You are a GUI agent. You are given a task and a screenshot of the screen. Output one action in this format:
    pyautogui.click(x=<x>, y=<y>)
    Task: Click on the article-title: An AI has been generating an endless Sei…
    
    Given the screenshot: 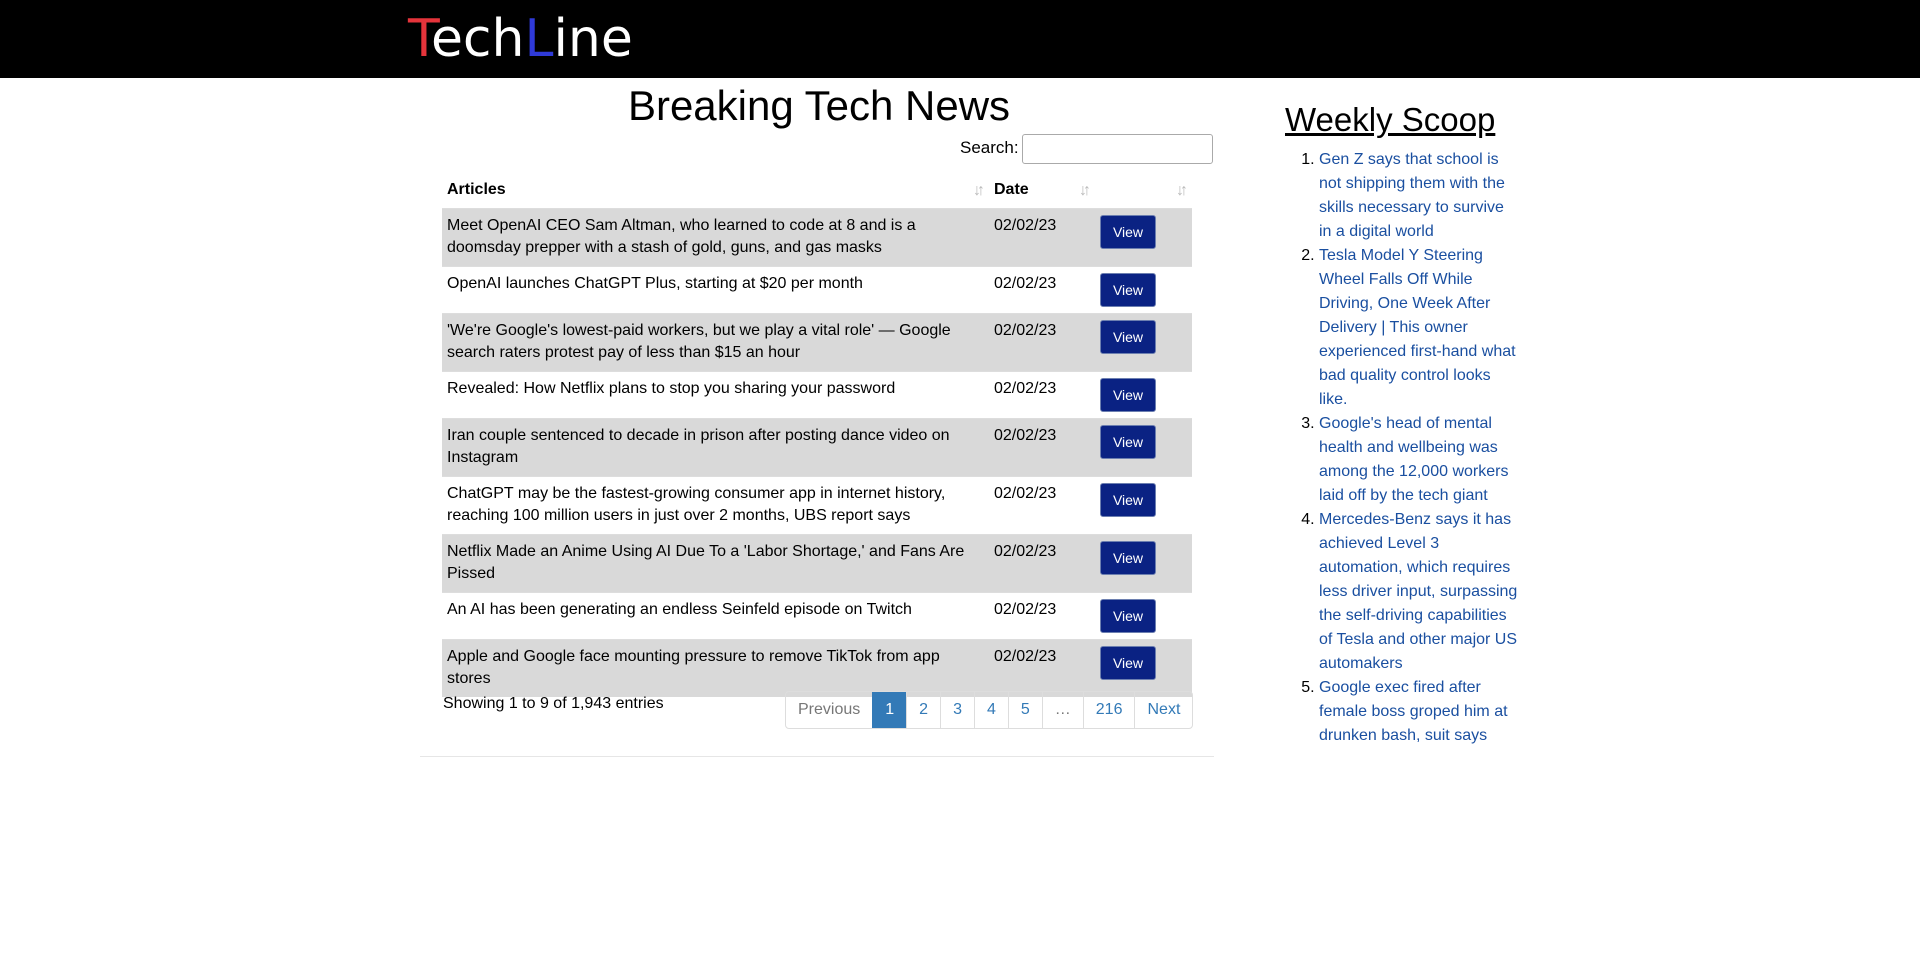 What is the action you would take?
    pyautogui.click(x=715, y=615)
    